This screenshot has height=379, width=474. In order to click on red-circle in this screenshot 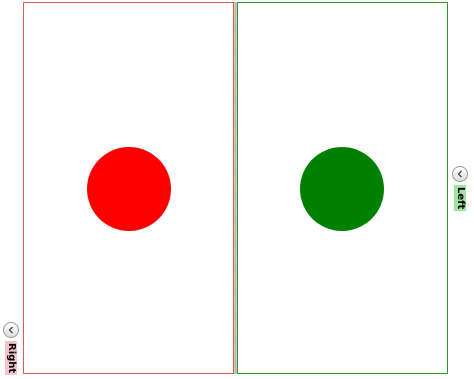, I will do `click(129, 189)`.